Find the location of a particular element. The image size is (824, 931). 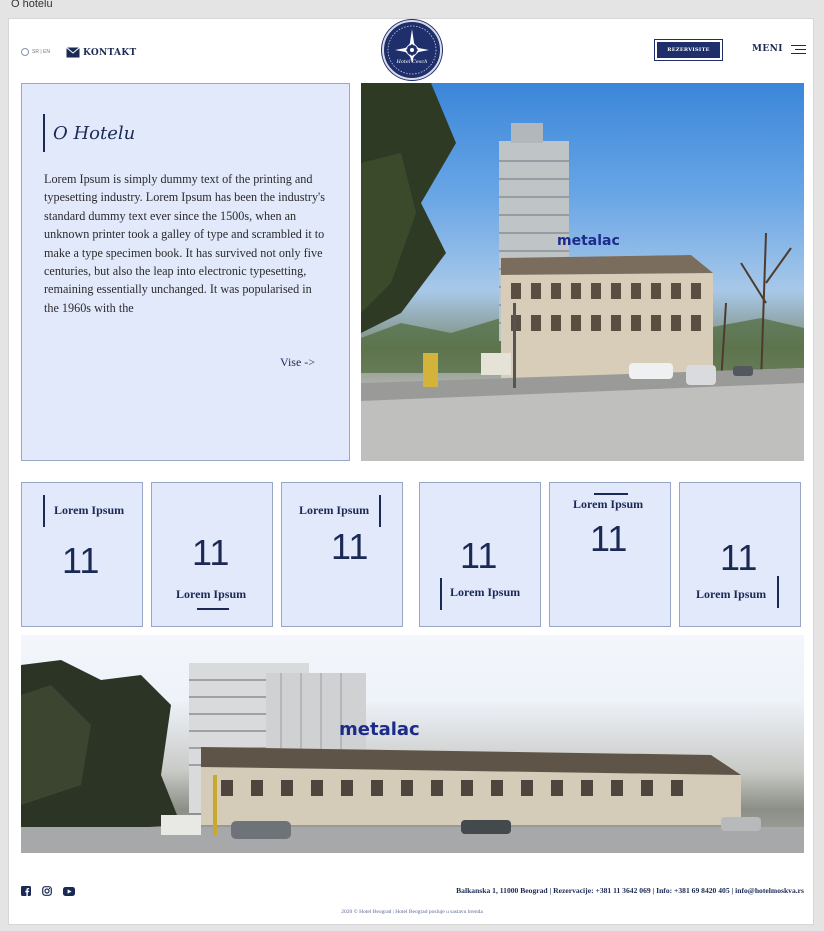

social-links is located at coordinates (48, 891).